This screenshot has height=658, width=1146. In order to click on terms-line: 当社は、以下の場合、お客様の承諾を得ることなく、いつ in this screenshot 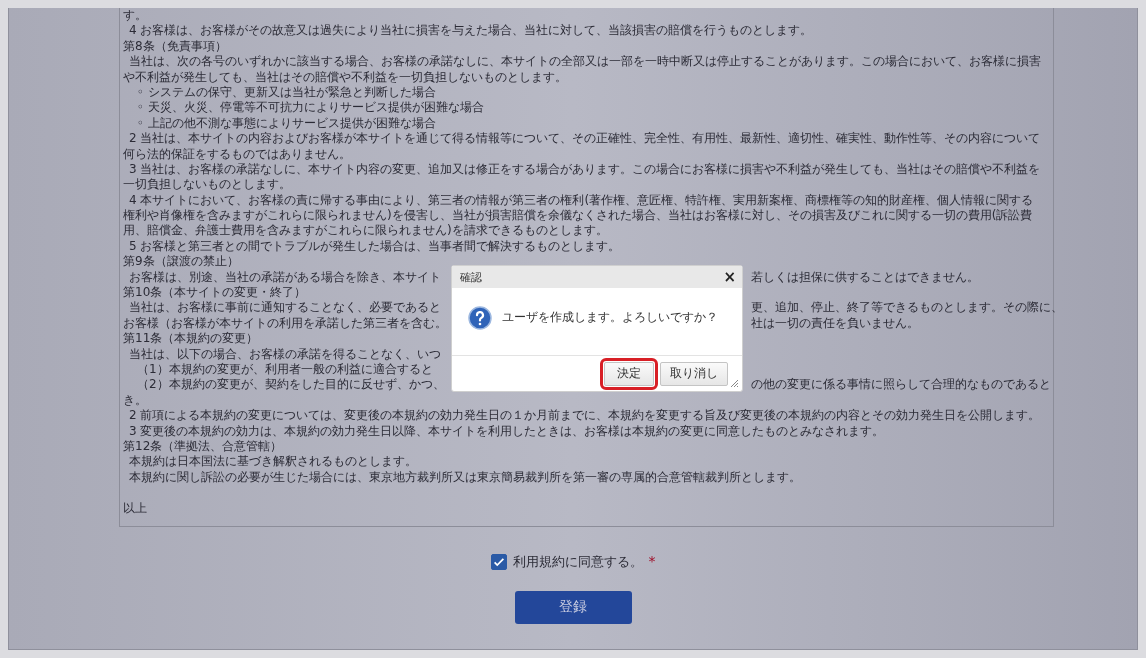, I will do `click(285, 353)`.